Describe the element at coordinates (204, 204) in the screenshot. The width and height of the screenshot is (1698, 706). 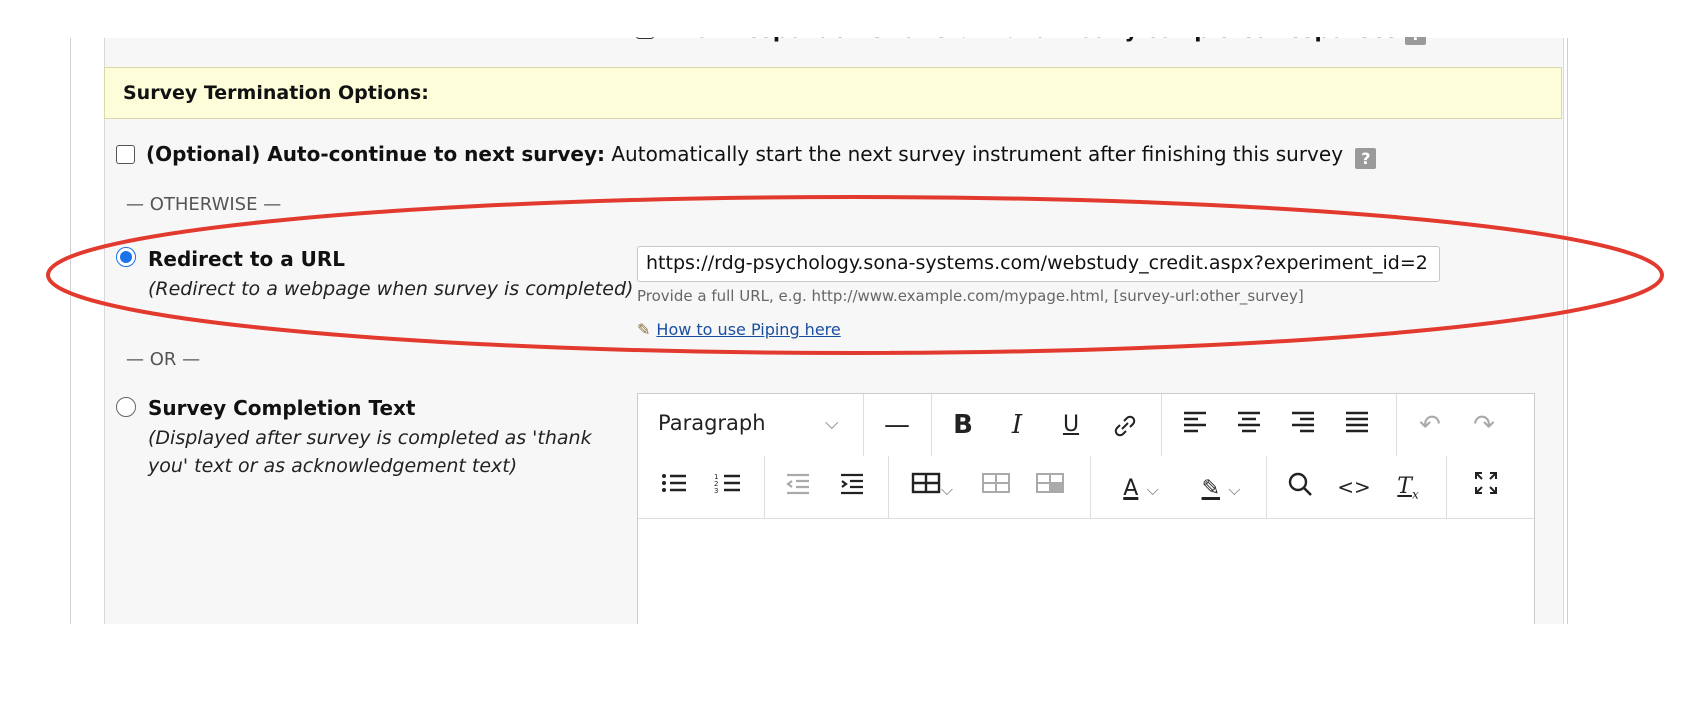
I see `otherwise-separator: — OTHERWISE —` at that location.